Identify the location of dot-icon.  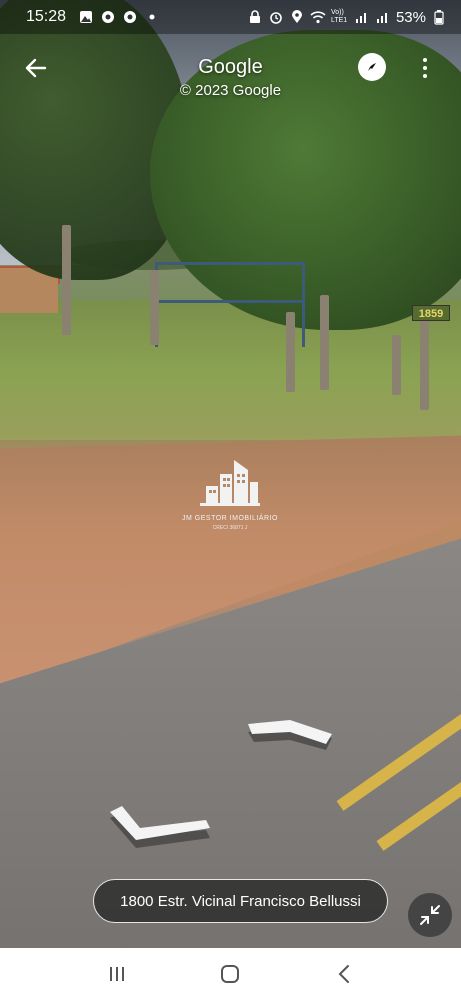
(152, 17).